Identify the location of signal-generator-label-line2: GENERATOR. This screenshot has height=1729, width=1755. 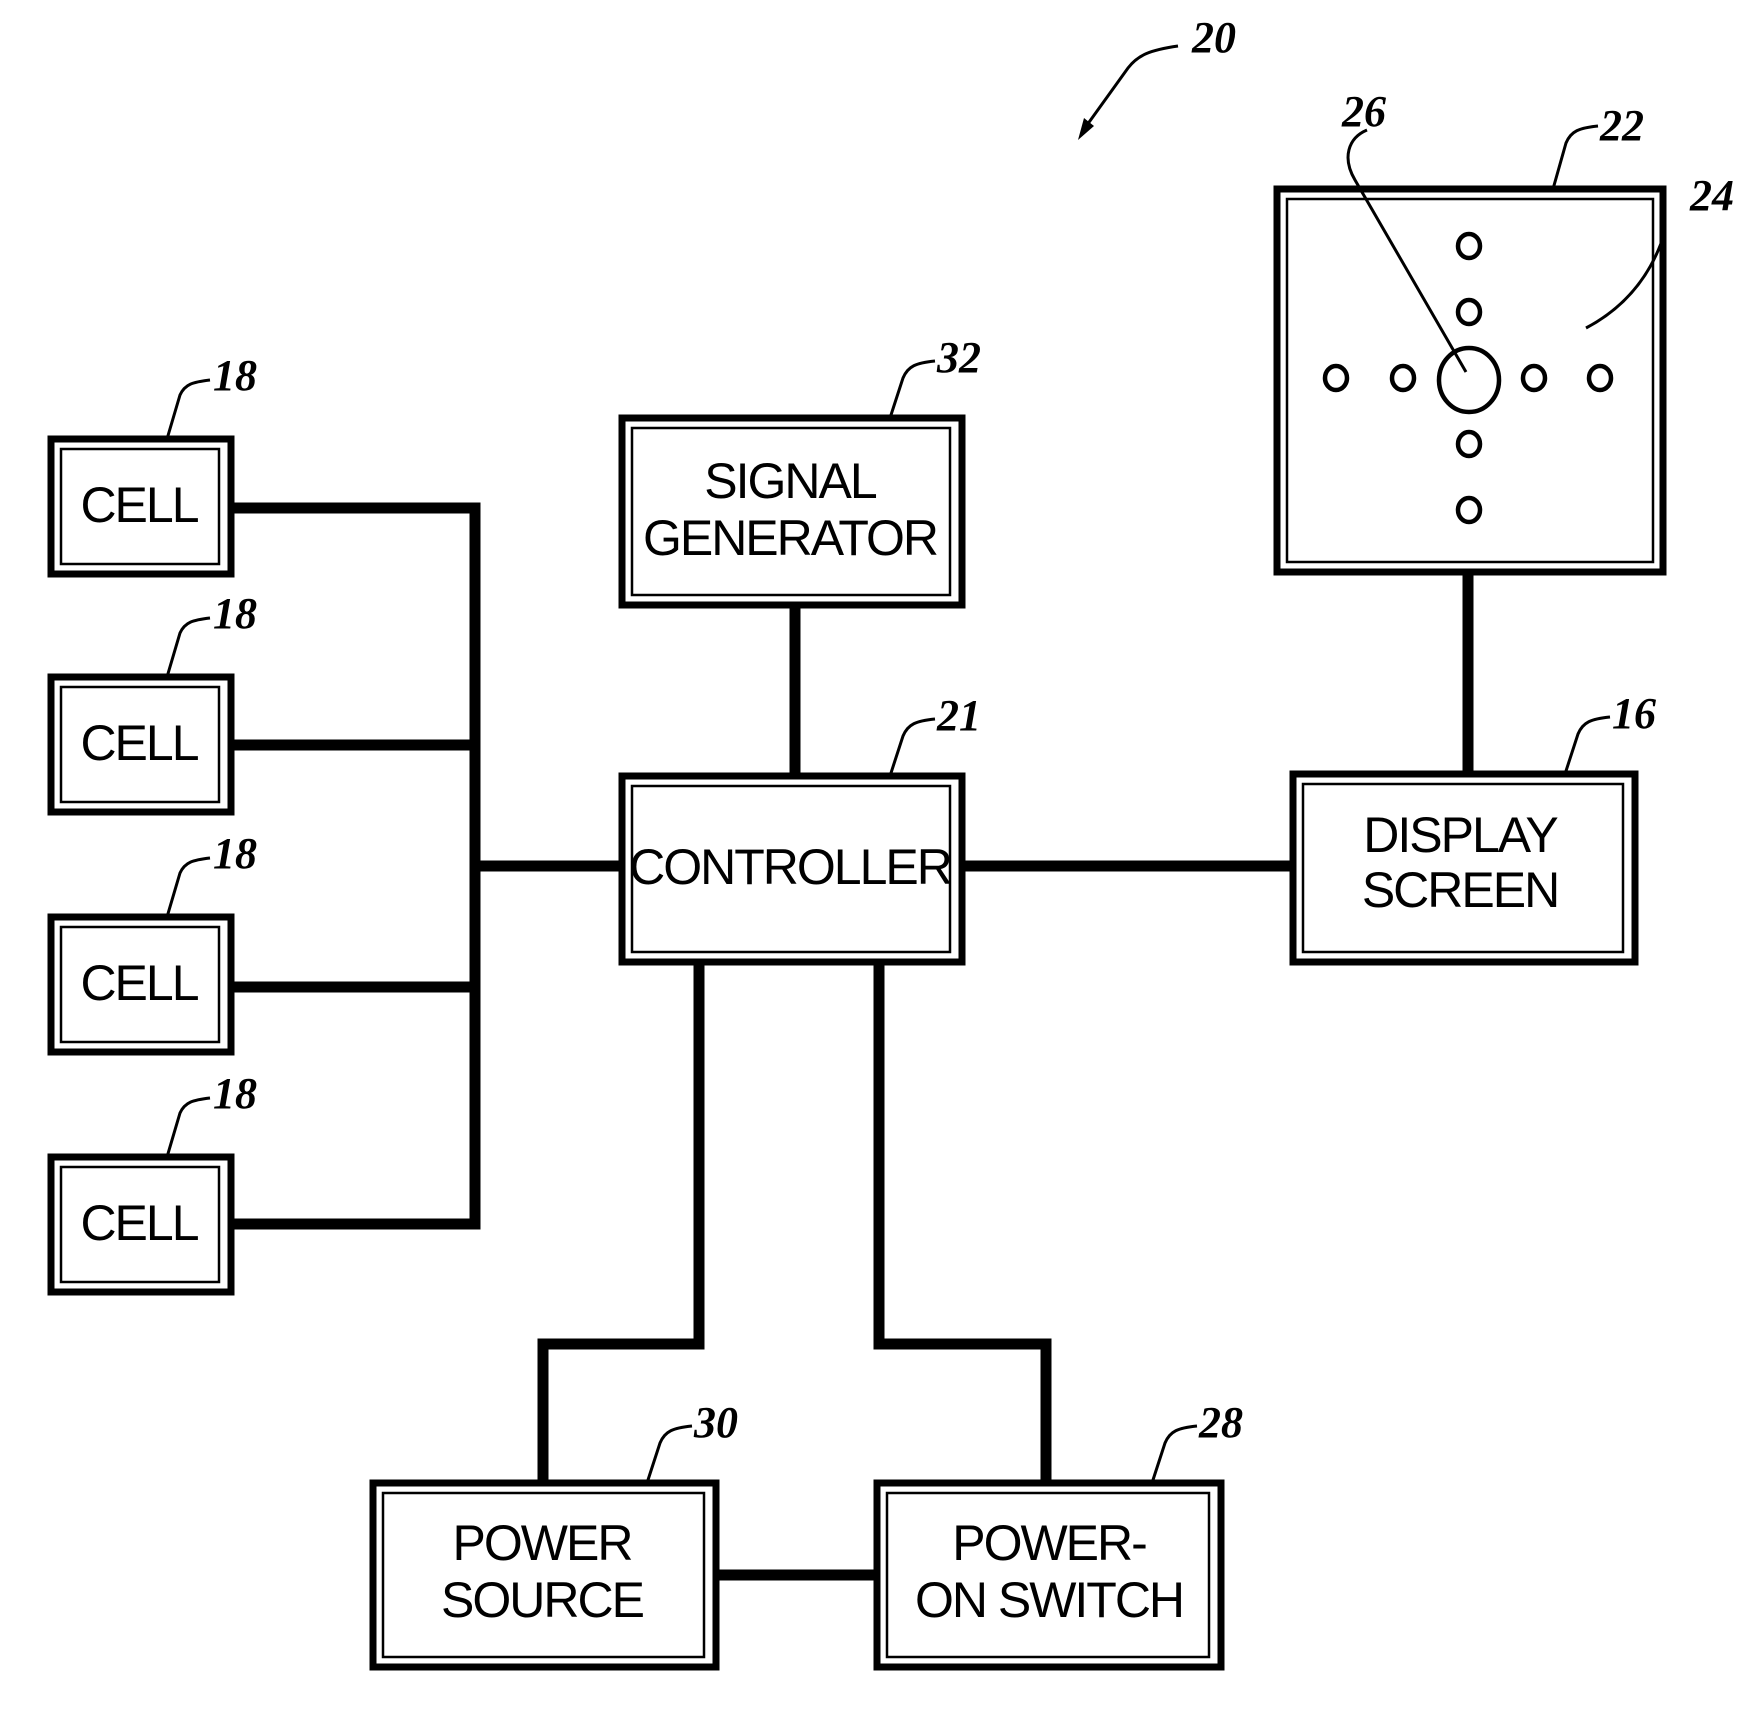
(790, 538).